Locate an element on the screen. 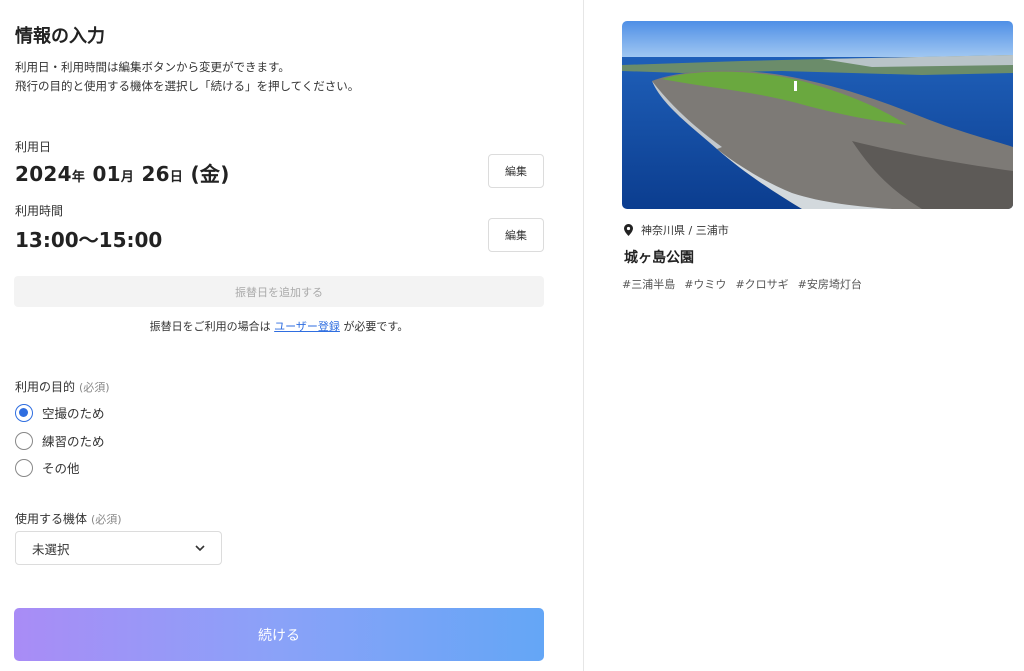 The height and width of the screenshot is (671, 1024). aircraft-label: 使用する機体 (必須) is located at coordinates (68, 518).